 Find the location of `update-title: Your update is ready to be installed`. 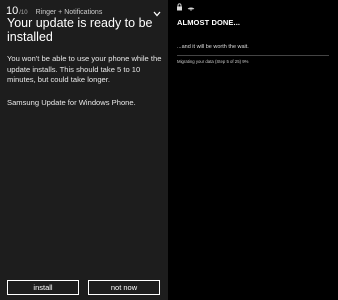

update-title: Your update is ready to be installed is located at coordinates (80, 30).